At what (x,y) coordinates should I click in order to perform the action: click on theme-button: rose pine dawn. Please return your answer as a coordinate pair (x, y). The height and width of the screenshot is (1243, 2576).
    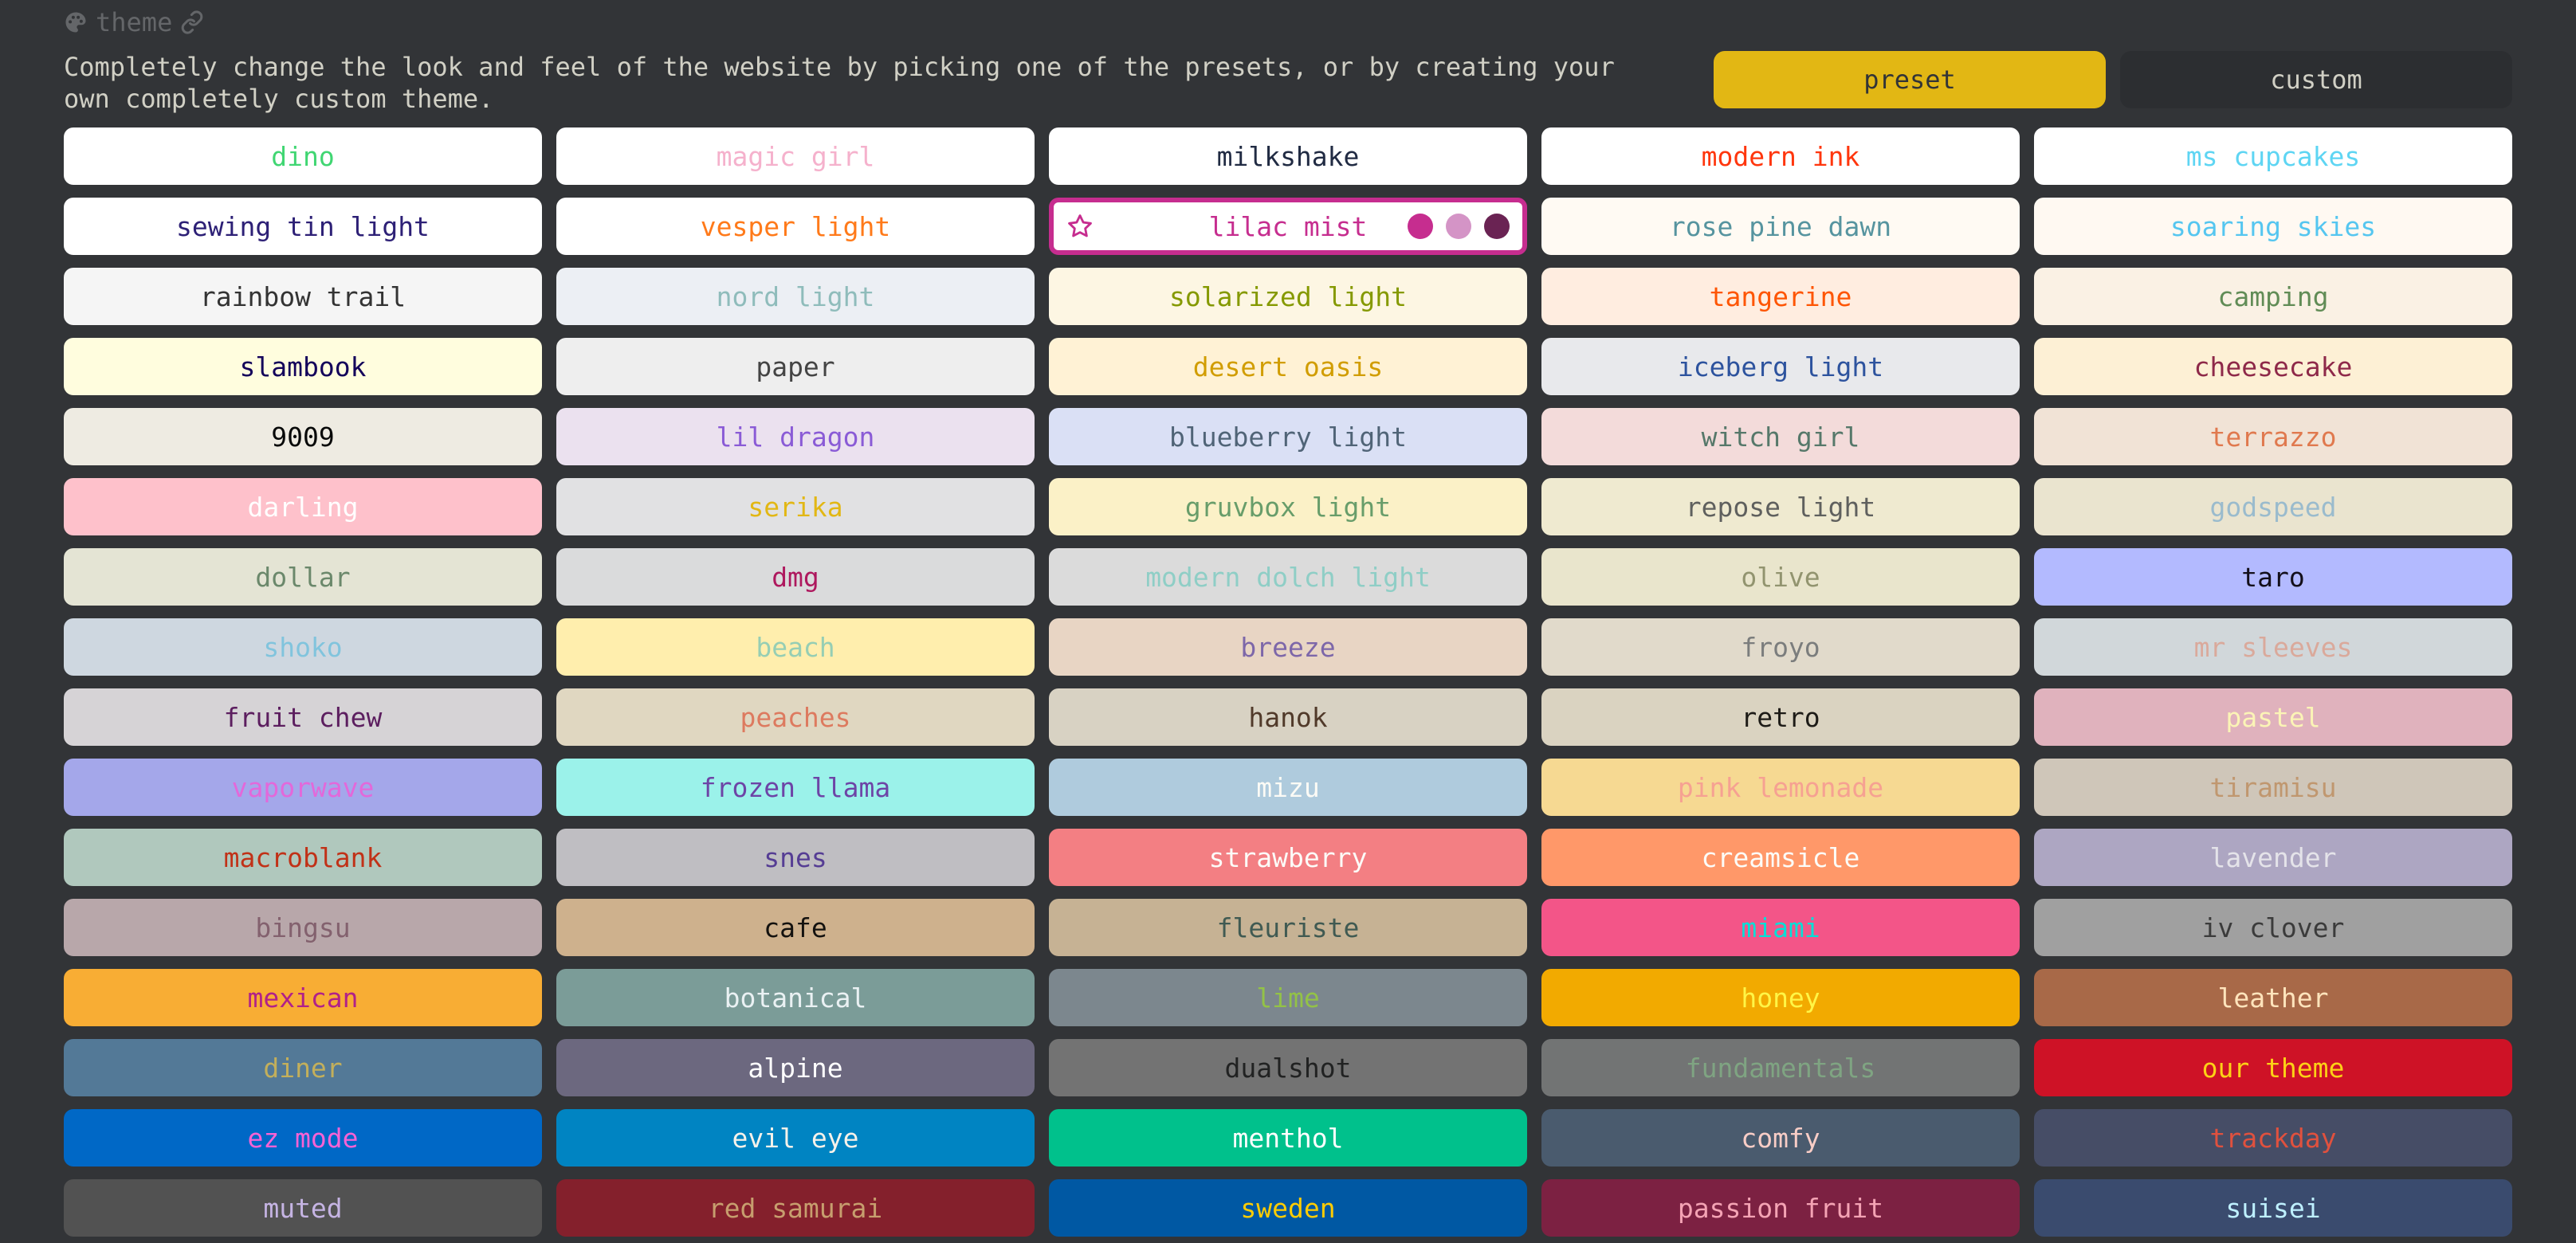
    Looking at the image, I should click on (1780, 226).